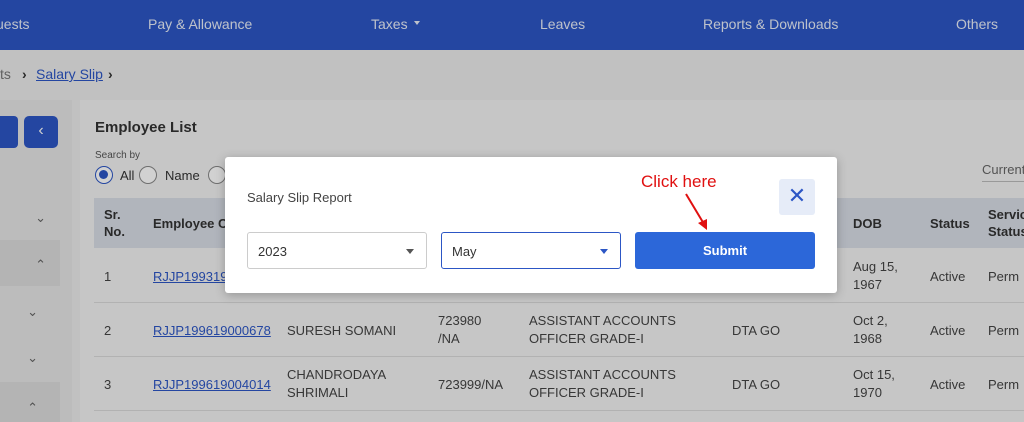 The width and height of the screenshot is (1024, 422). What do you see at coordinates (337, 250) in the screenshot?
I see `year-select: 2023` at bounding box center [337, 250].